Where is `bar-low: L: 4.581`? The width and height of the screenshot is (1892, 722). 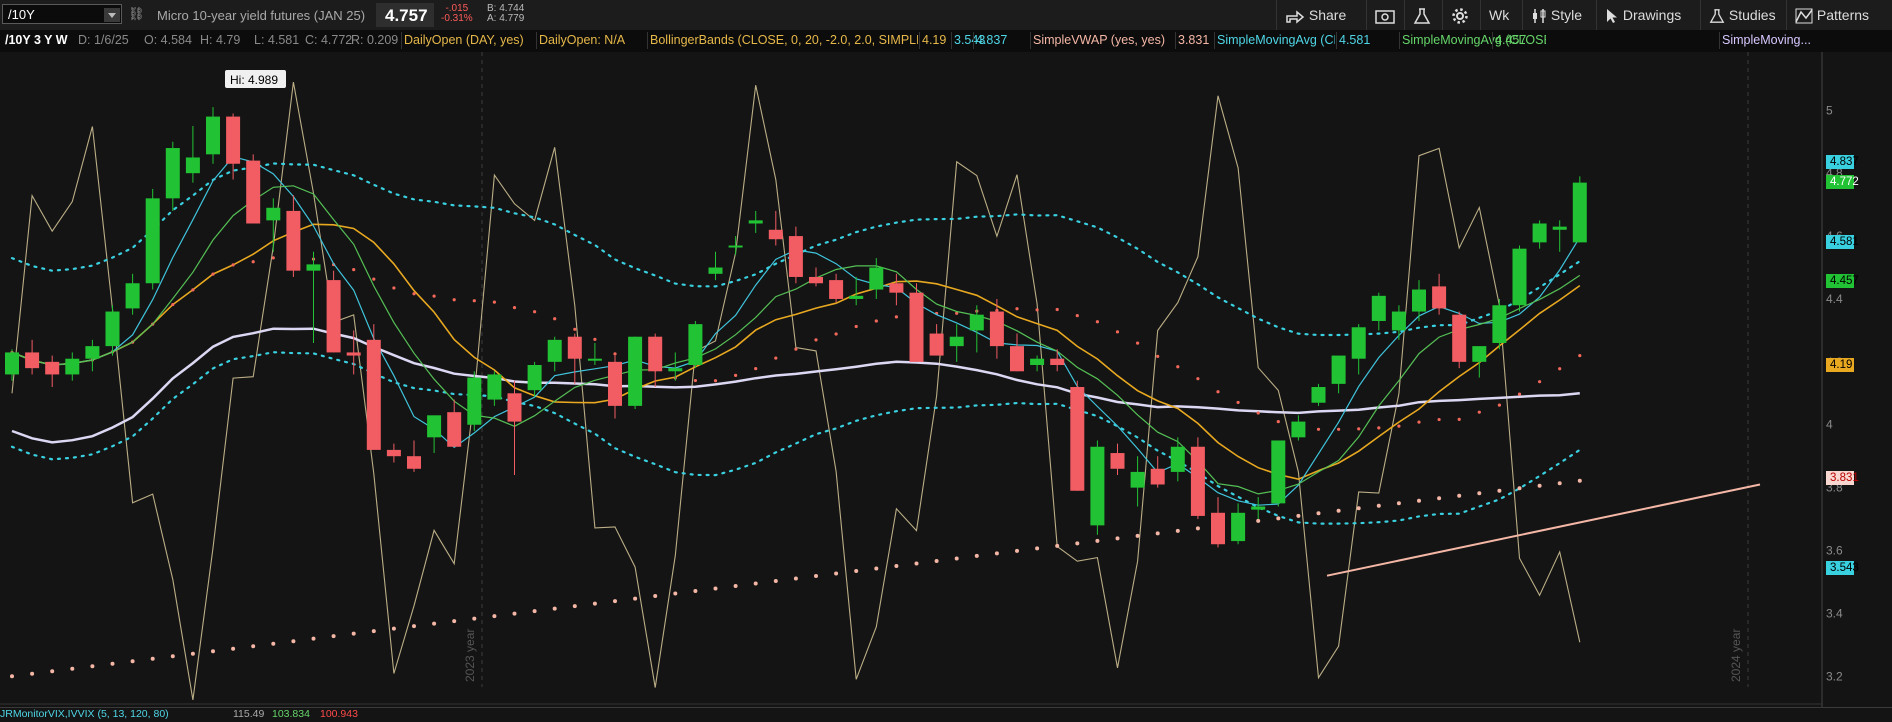 bar-low: L: 4.581 is located at coordinates (277, 40).